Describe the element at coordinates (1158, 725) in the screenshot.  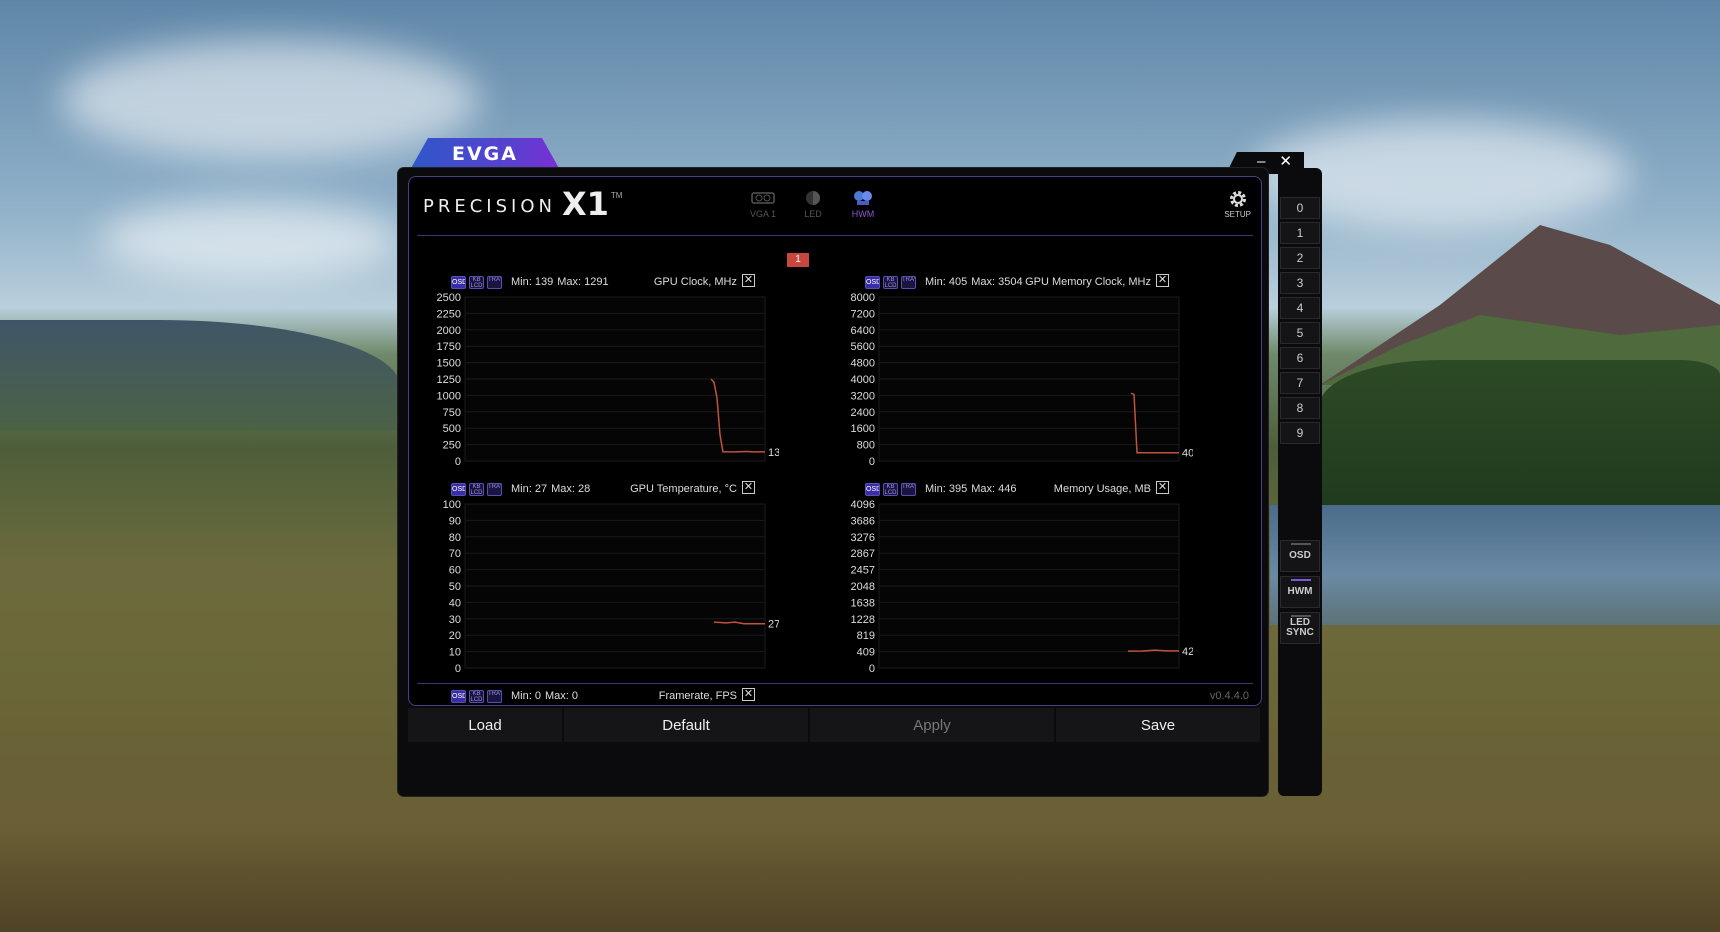
I see `save-button: Save` at that location.